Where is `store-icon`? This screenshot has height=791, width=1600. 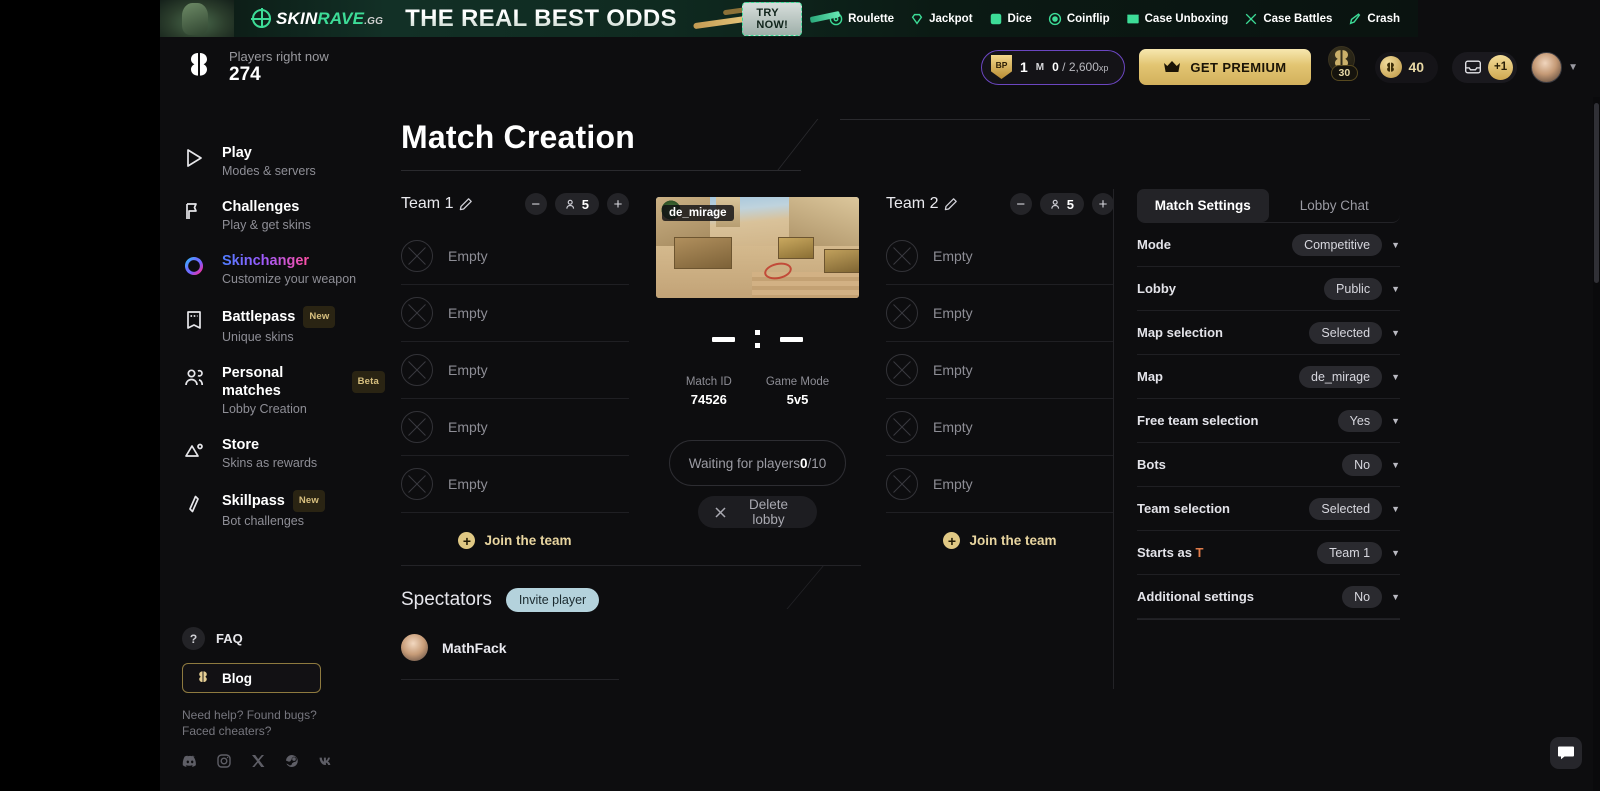 store-icon is located at coordinates (194, 450).